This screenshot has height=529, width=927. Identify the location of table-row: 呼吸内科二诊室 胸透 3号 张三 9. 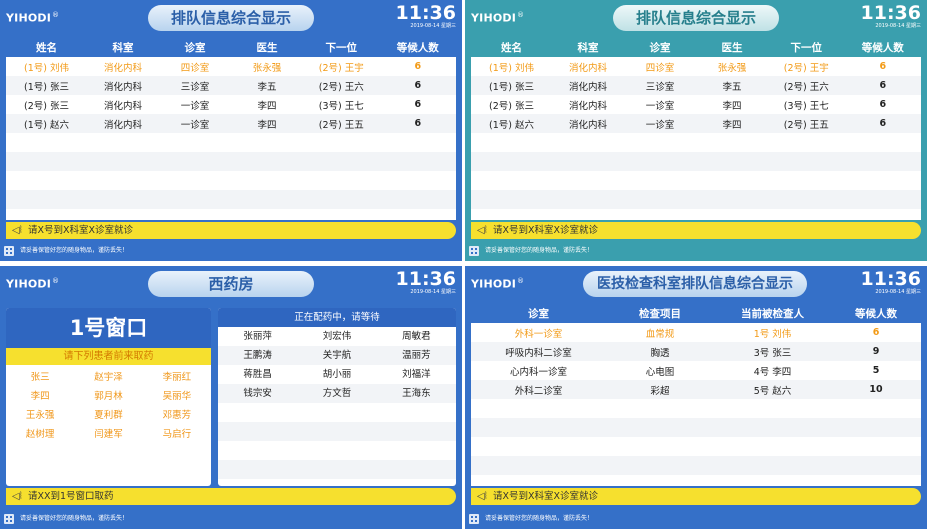
(696, 351).